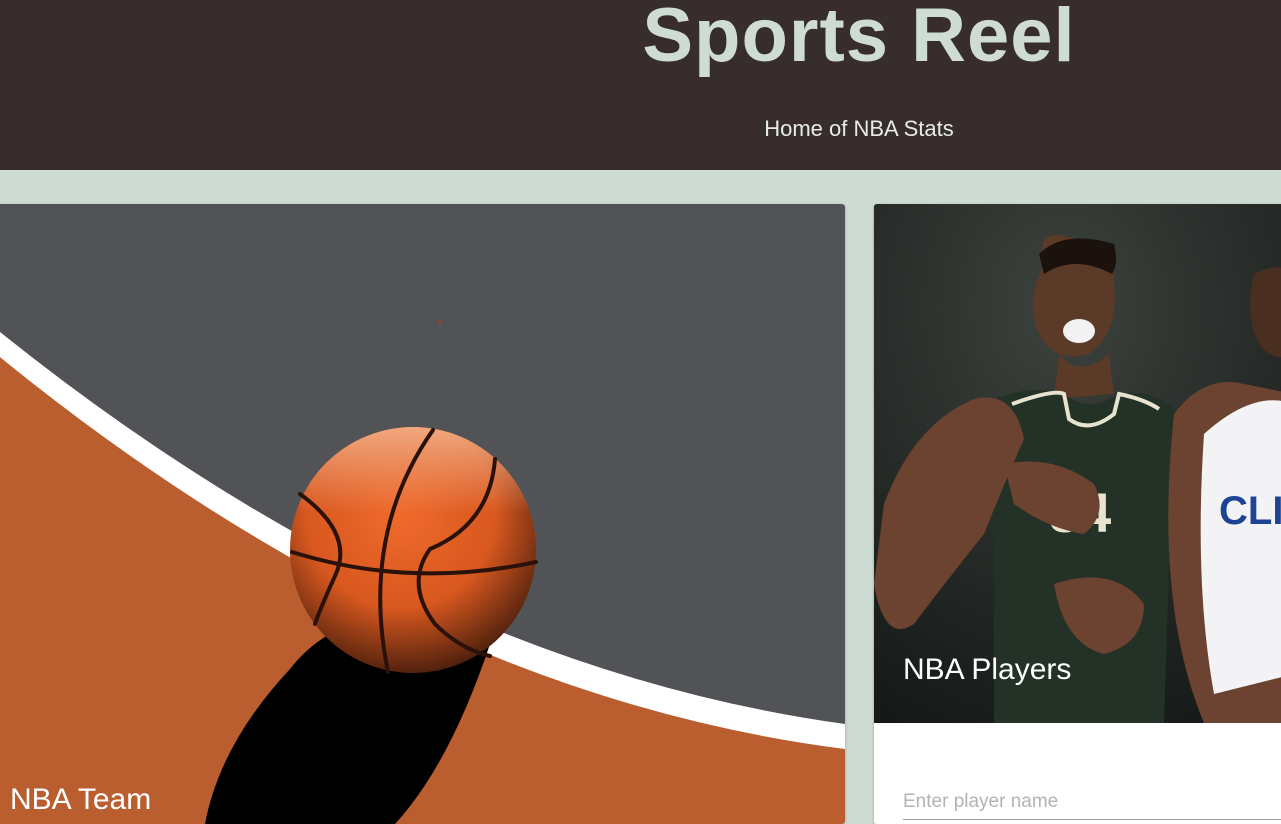 The height and width of the screenshot is (824, 1281). I want to click on site-subtitle: Home of NBA Stats, so click(859, 128).